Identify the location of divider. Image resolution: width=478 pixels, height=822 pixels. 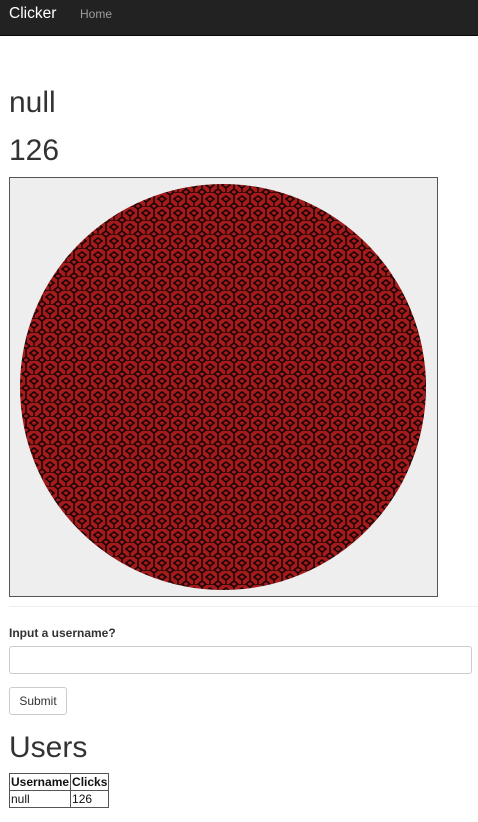
(243, 606).